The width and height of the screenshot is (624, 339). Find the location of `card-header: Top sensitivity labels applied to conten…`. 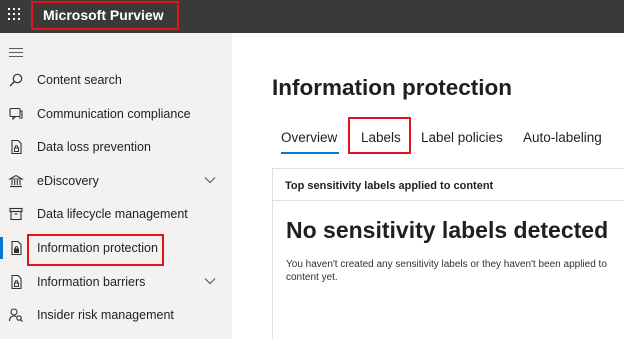

card-header: Top sensitivity labels applied to conten… is located at coordinates (389, 186).